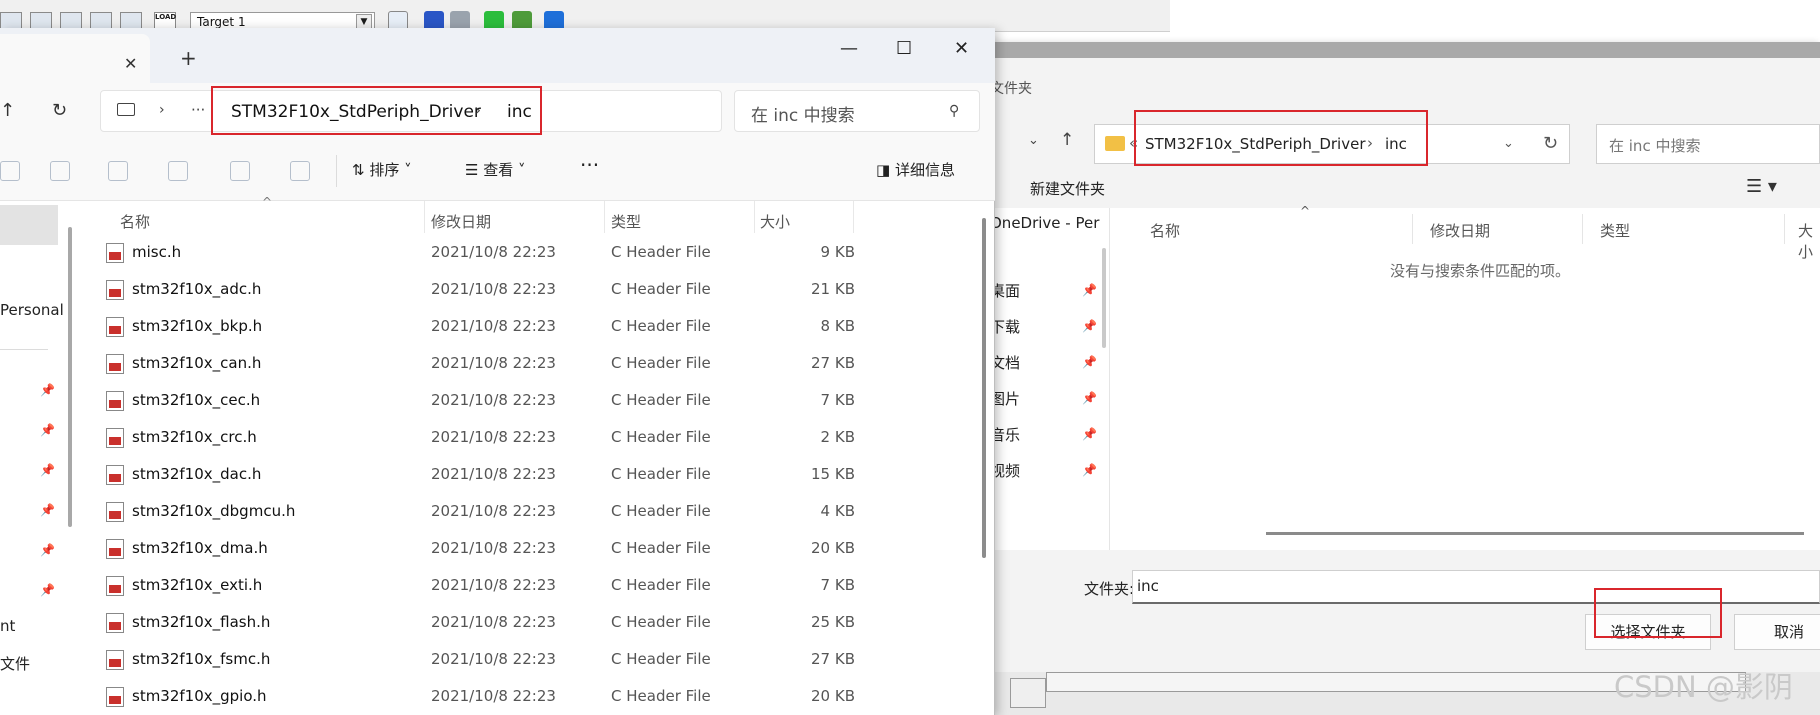 The height and width of the screenshot is (715, 1820). I want to click on sort-button: ⇅ 排序 ˅, so click(382, 169).